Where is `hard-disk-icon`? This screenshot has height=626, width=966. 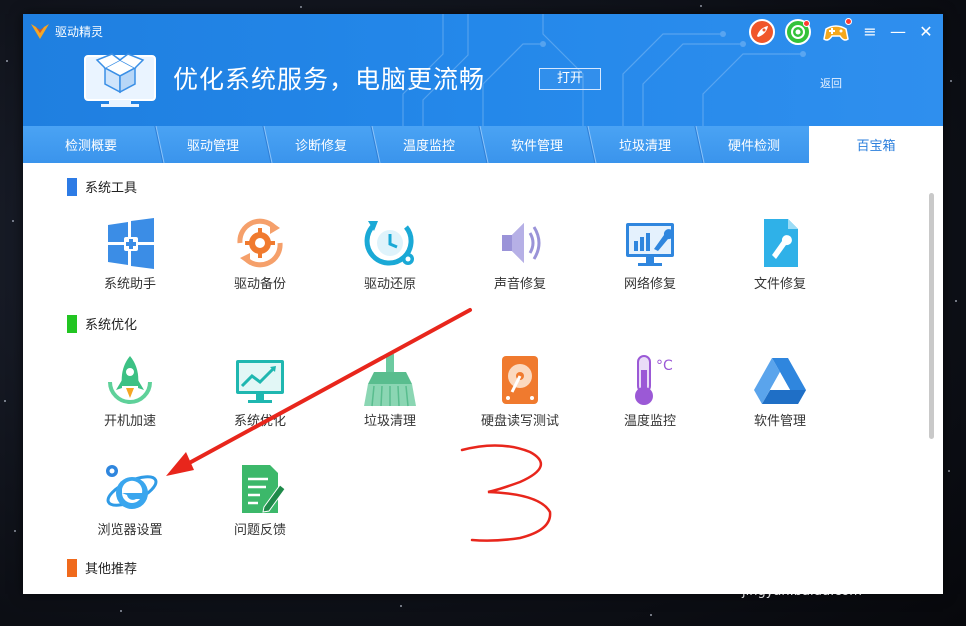
hard-disk-icon is located at coordinates (520, 380).